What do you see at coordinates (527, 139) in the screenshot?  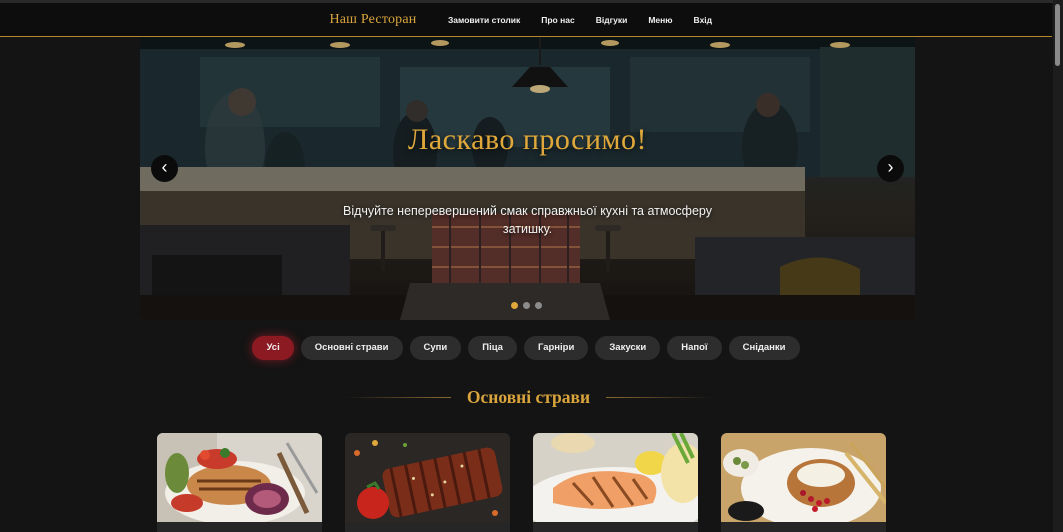 I see `hero-title: Ласкаво просимо!` at bounding box center [527, 139].